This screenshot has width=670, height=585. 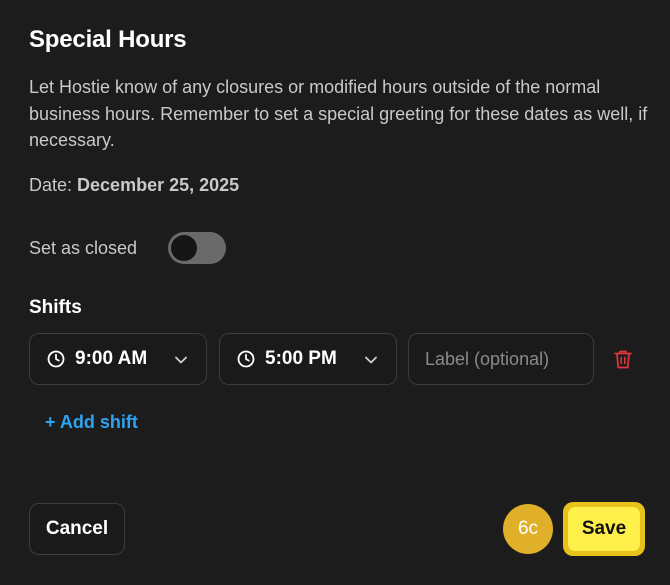 I want to click on shifts-heading: Shifts, so click(x=55, y=307).